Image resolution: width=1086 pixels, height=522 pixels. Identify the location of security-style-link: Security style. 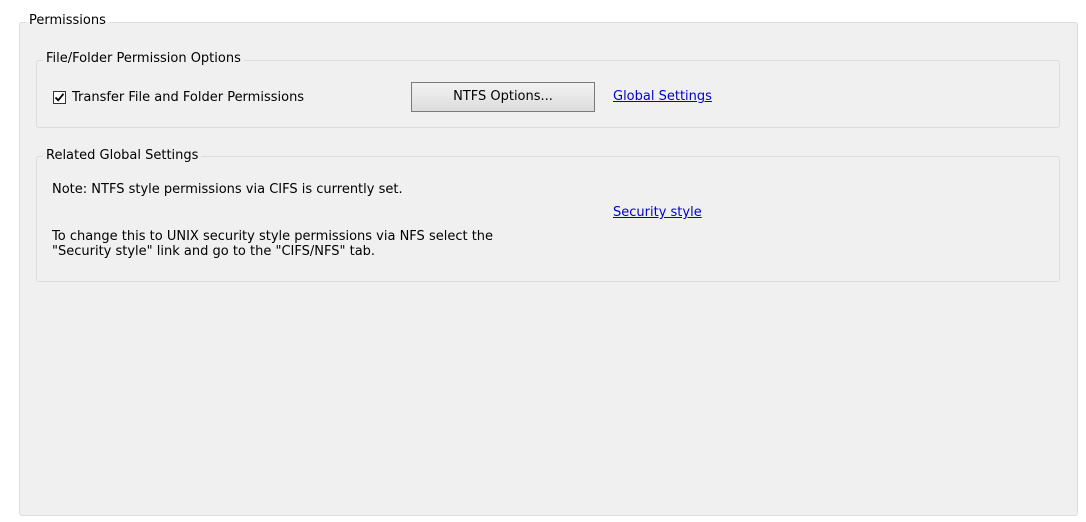
(657, 212).